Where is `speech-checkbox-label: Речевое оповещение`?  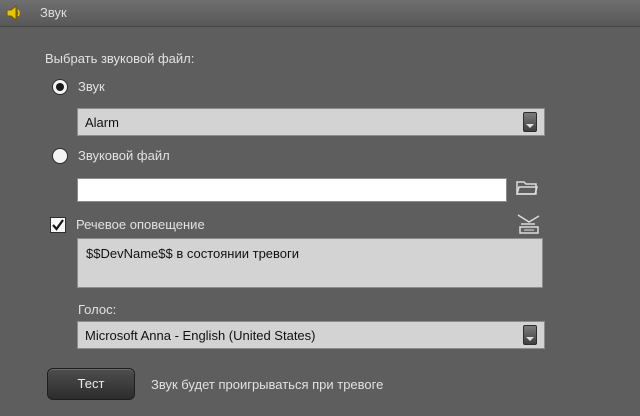
speech-checkbox-label: Речевое оповещение is located at coordinates (140, 224).